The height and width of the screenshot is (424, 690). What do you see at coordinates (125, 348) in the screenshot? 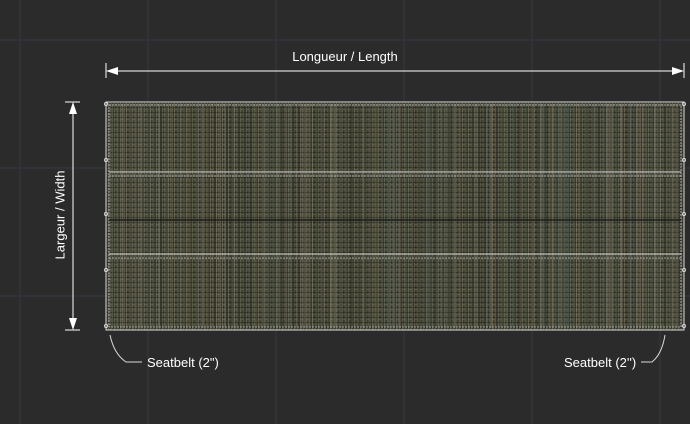
I see `seatbelt-leader-left` at bounding box center [125, 348].